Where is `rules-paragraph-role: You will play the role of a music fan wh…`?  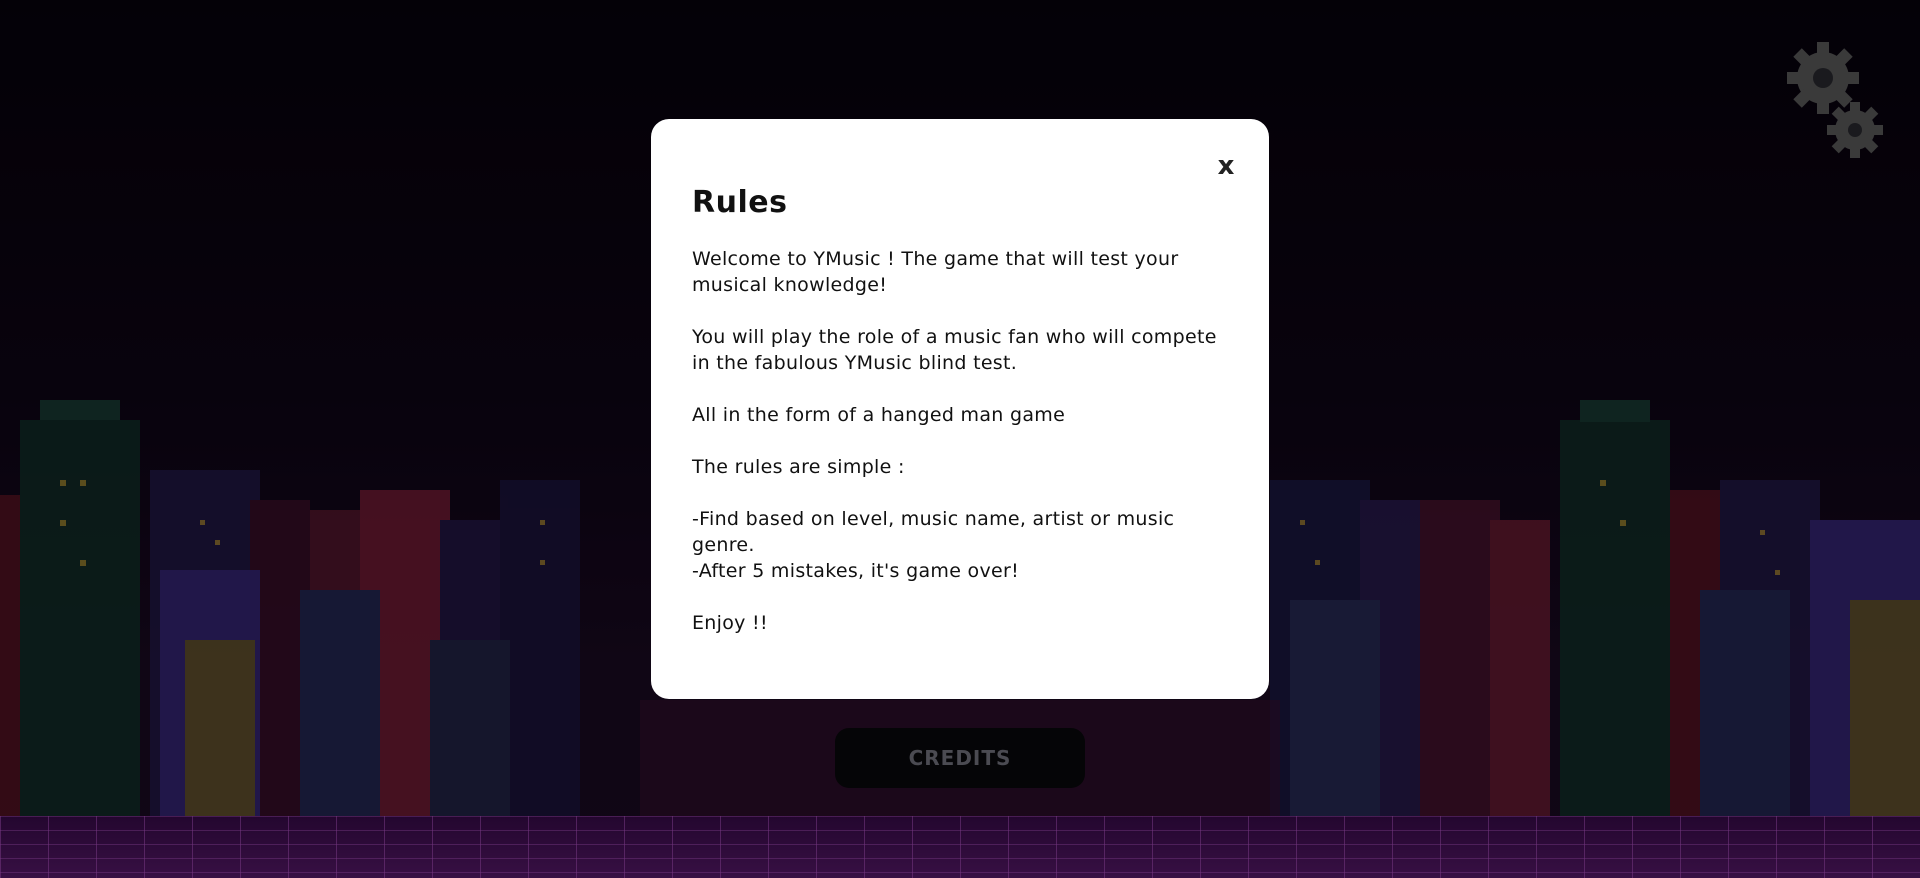 rules-paragraph-role: You will play the role of a music fan wh… is located at coordinates (954, 350).